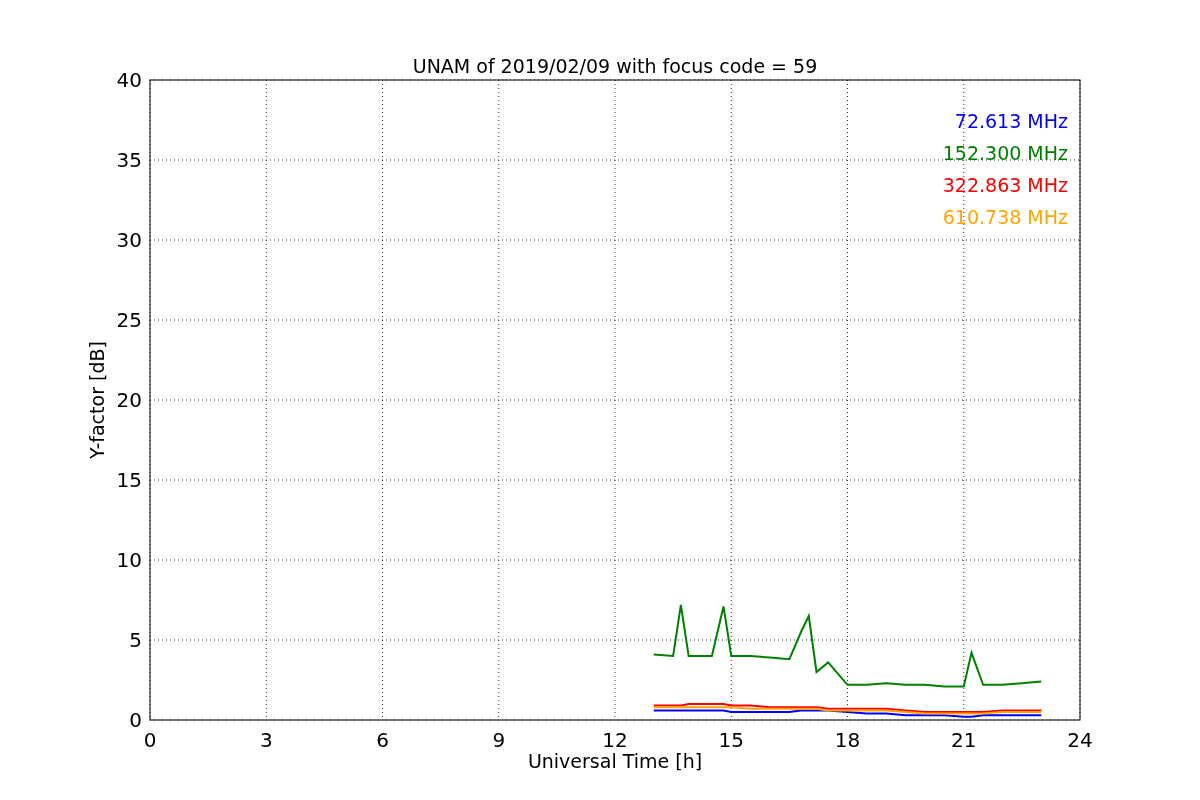 The height and width of the screenshot is (800, 1200). What do you see at coordinates (499, 740) in the screenshot?
I see `x-tick-label: 9` at bounding box center [499, 740].